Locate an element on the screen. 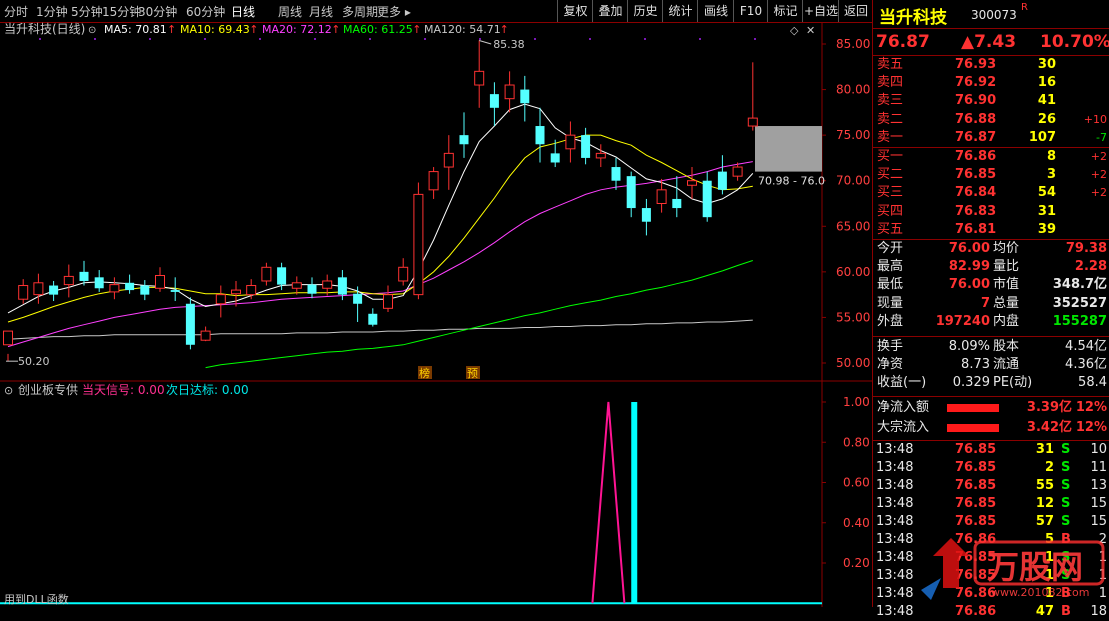  y-tick-label: 65.00 is located at coordinates (853, 226).